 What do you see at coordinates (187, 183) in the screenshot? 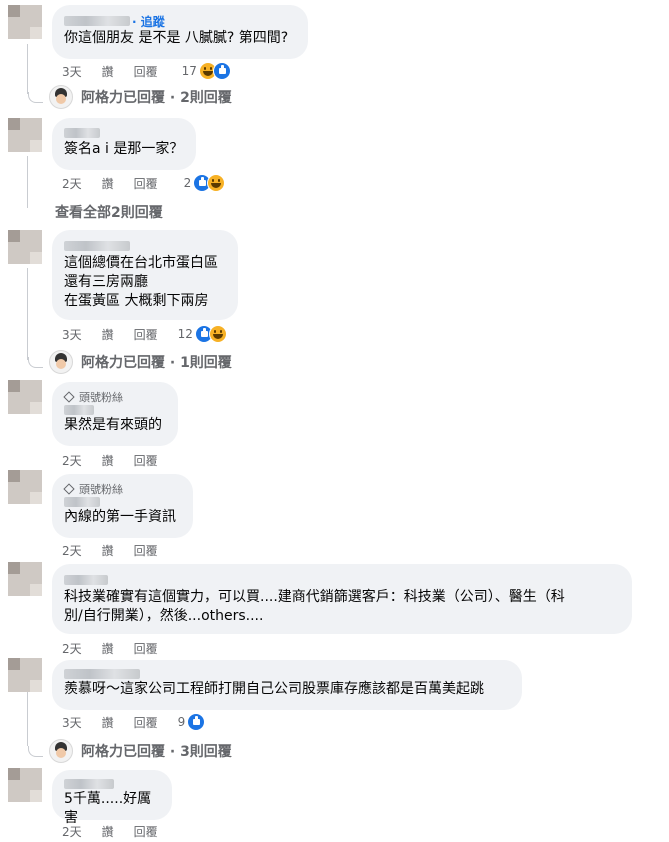
I see `reaction-count: 2` at bounding box center [187, 183].